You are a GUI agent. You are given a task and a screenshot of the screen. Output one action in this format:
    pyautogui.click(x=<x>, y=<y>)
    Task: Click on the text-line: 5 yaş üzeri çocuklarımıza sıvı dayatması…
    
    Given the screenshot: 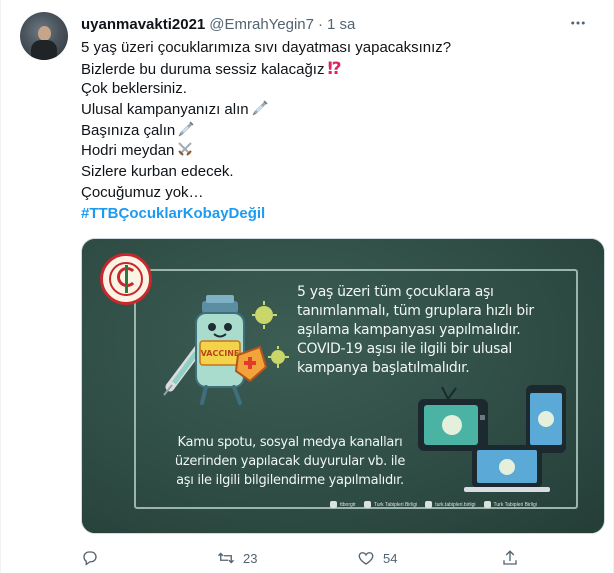 What is the action you would take?
    pyautogui.click(x=266, y=47)
    